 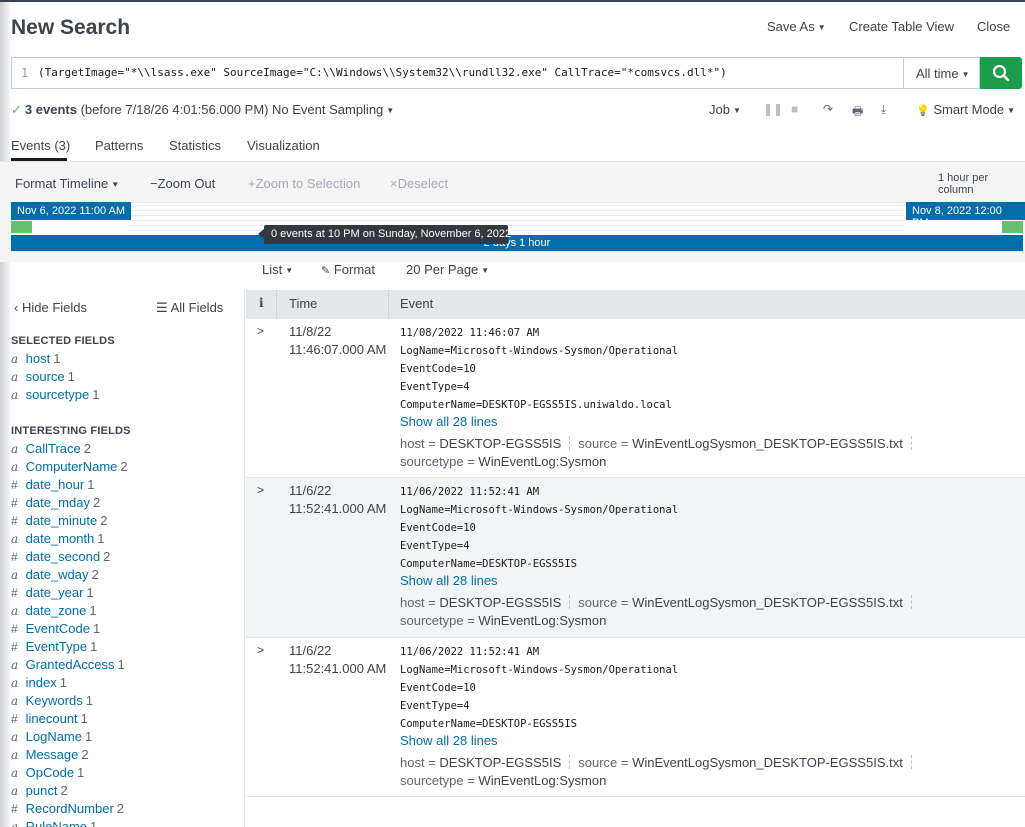 What do you see at coordinates (911, 762) in the screenshot?
I see `meta-divider` at bounding box center [911, 762].